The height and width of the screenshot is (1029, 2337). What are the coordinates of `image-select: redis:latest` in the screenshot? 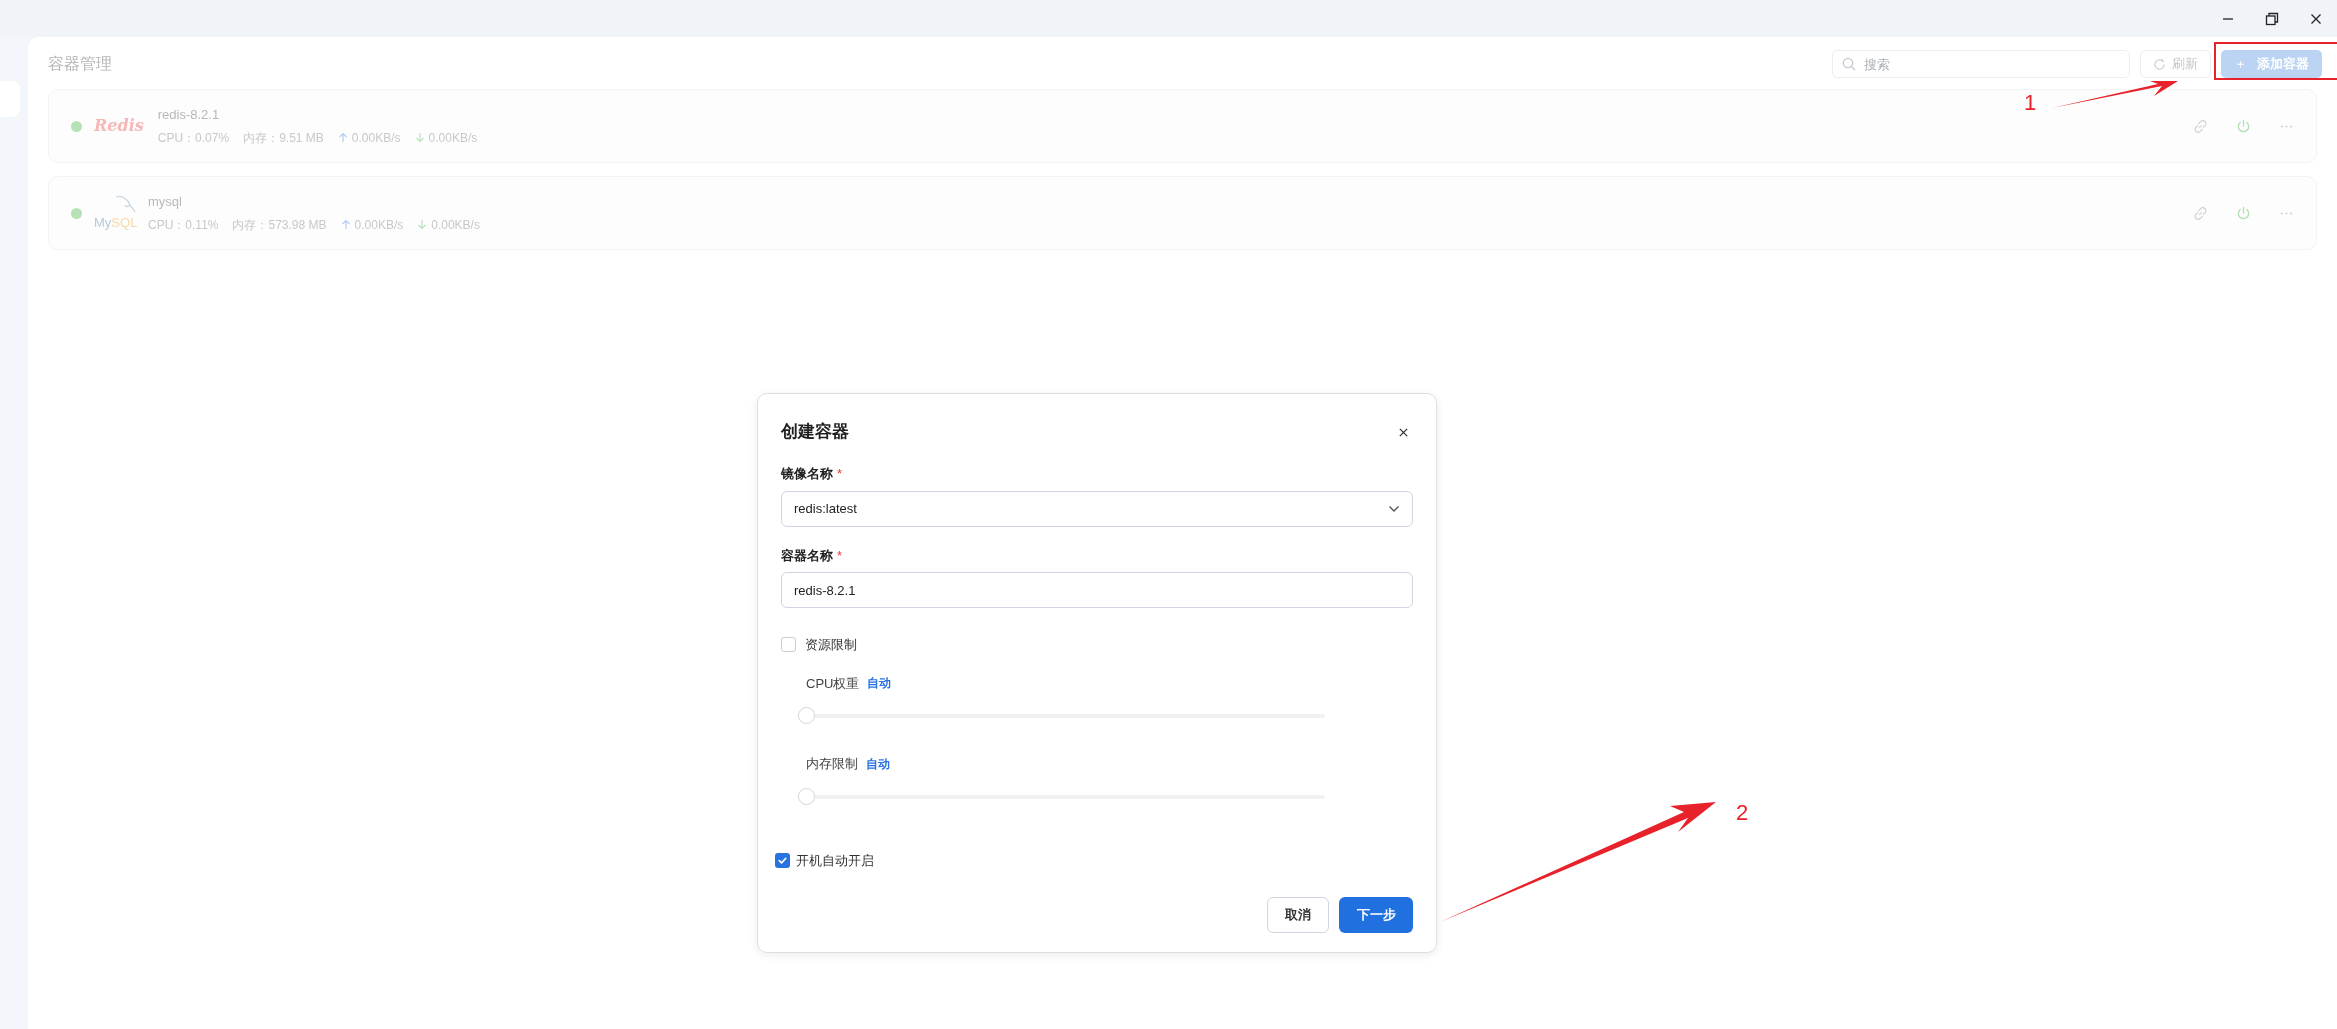 It's located at (1097, 508).